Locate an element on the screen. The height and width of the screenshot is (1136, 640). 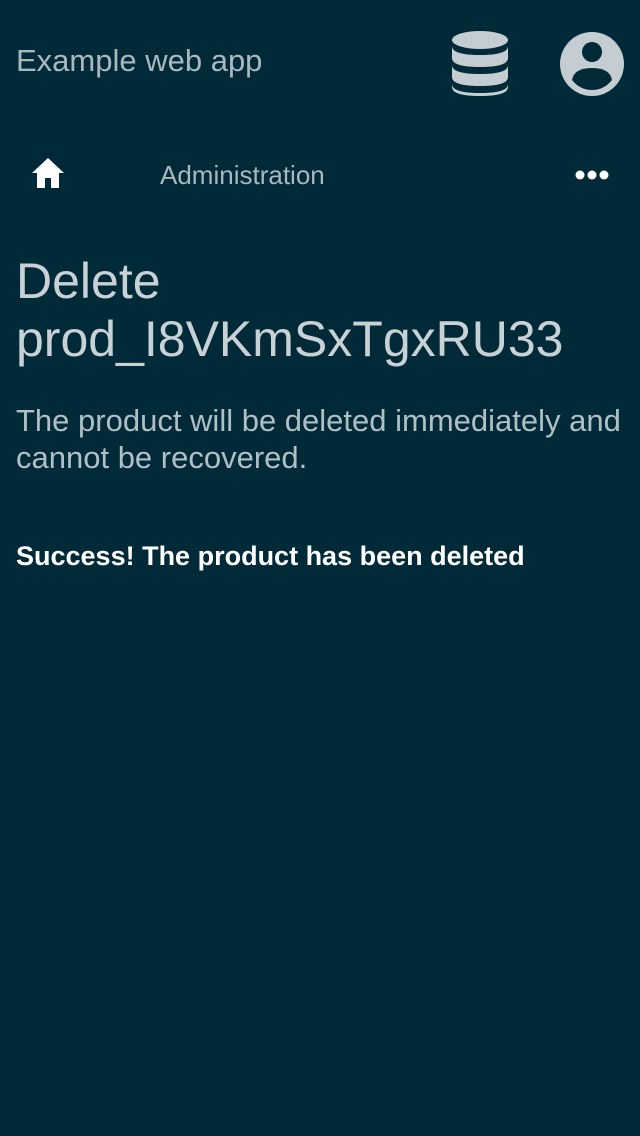
account-circle-icon is located at coordinates (592, 64).